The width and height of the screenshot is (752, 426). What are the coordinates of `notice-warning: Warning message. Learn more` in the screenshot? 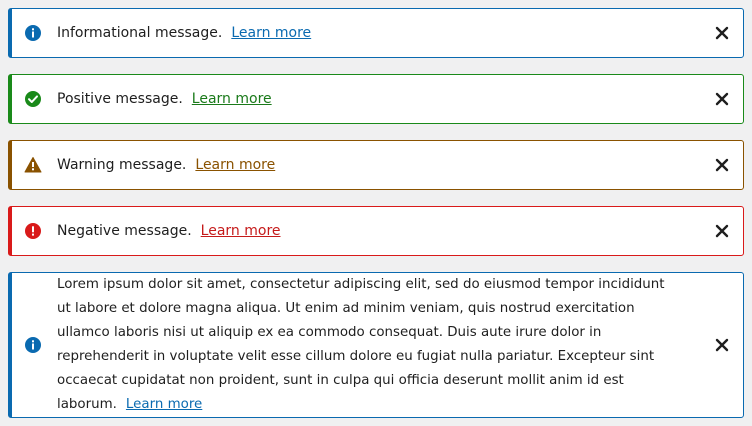 It's located at (376, 165).